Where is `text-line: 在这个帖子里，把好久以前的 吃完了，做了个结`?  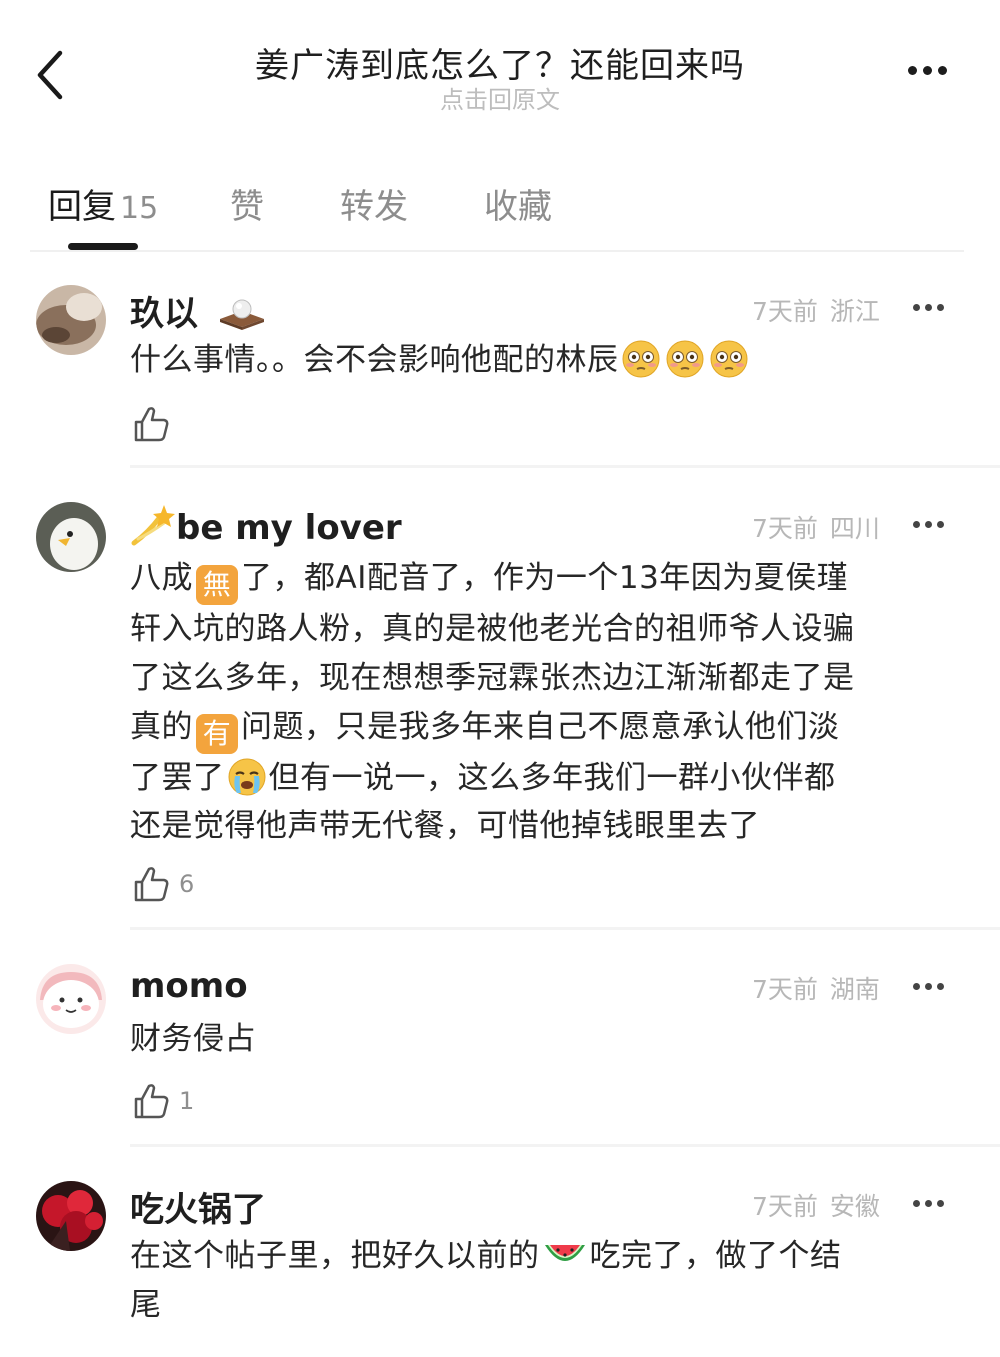 text-line: 在这个帖子里，把好久以前的 吃完了，做了个结 is located at coordinates (545, 1256).